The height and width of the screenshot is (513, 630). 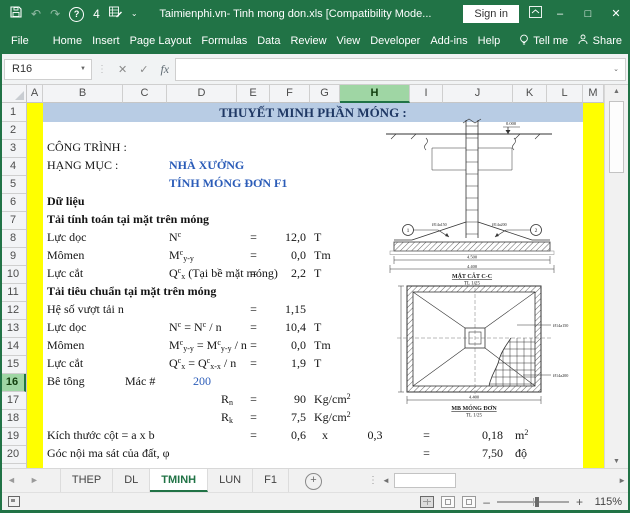 What do you see at coordinates (616, 461) in the screenshot?
I see `scroll-down-icon: ▼` at bounding box center [616, 461].